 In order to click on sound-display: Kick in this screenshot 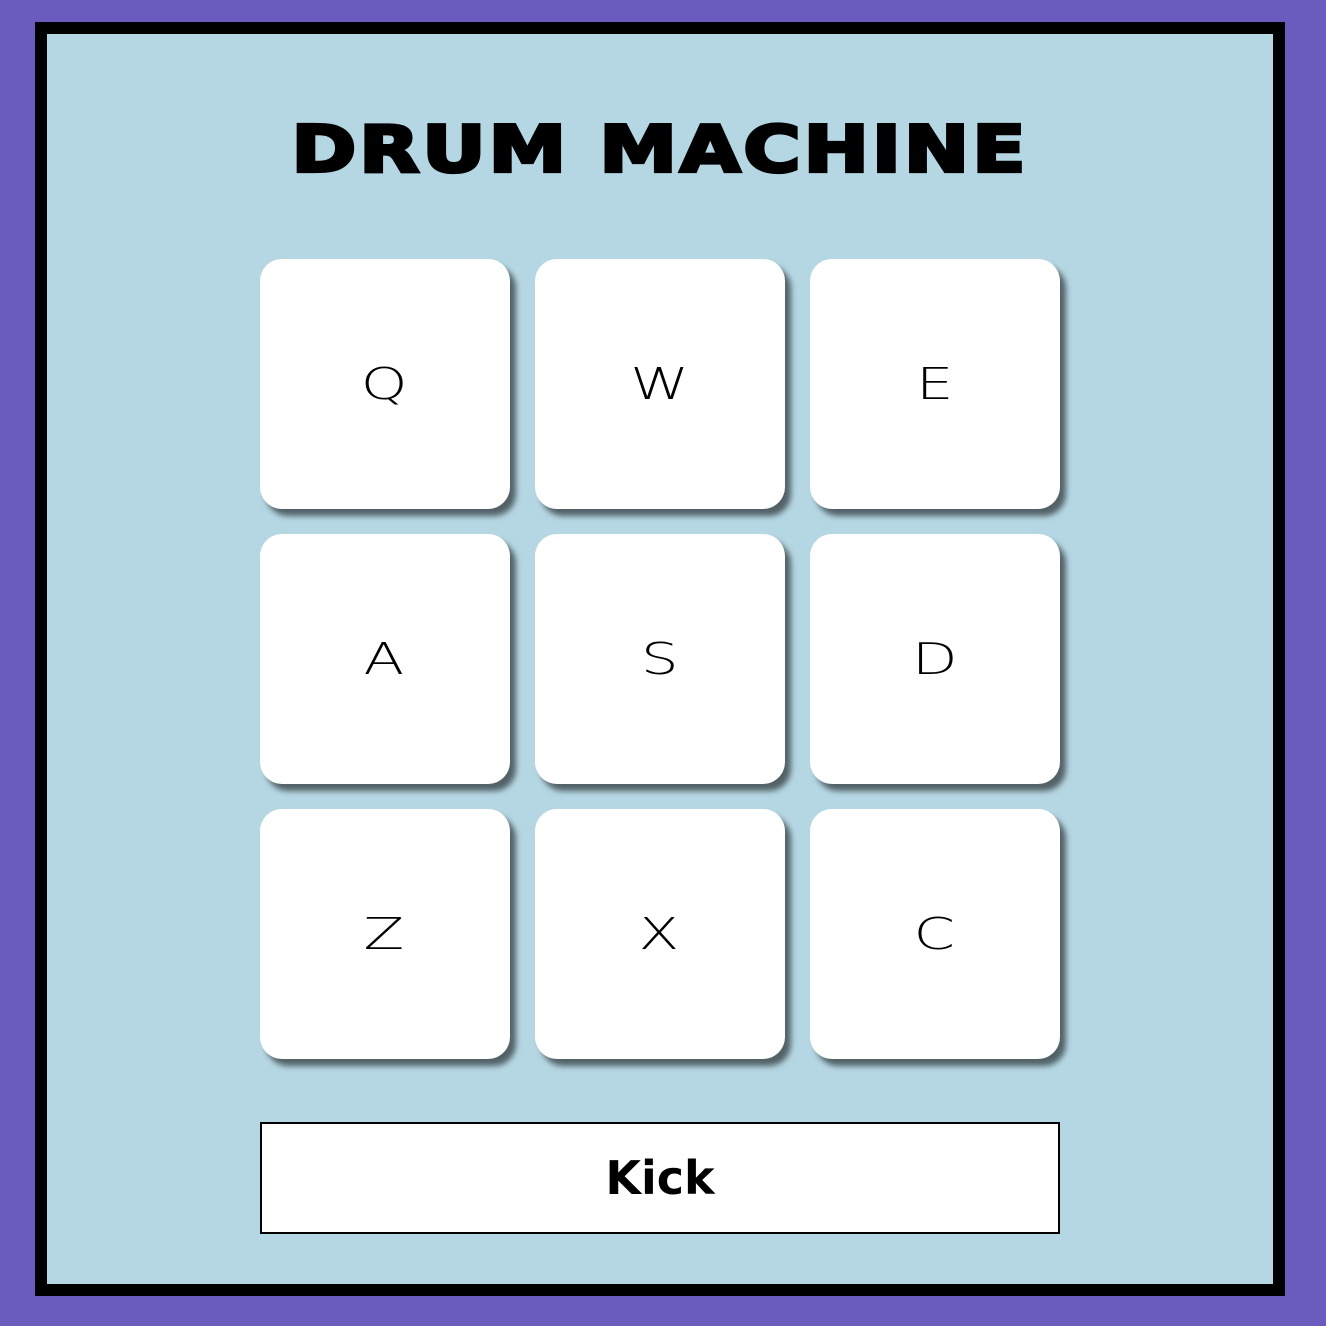, I will do `click(660, 1178)`.